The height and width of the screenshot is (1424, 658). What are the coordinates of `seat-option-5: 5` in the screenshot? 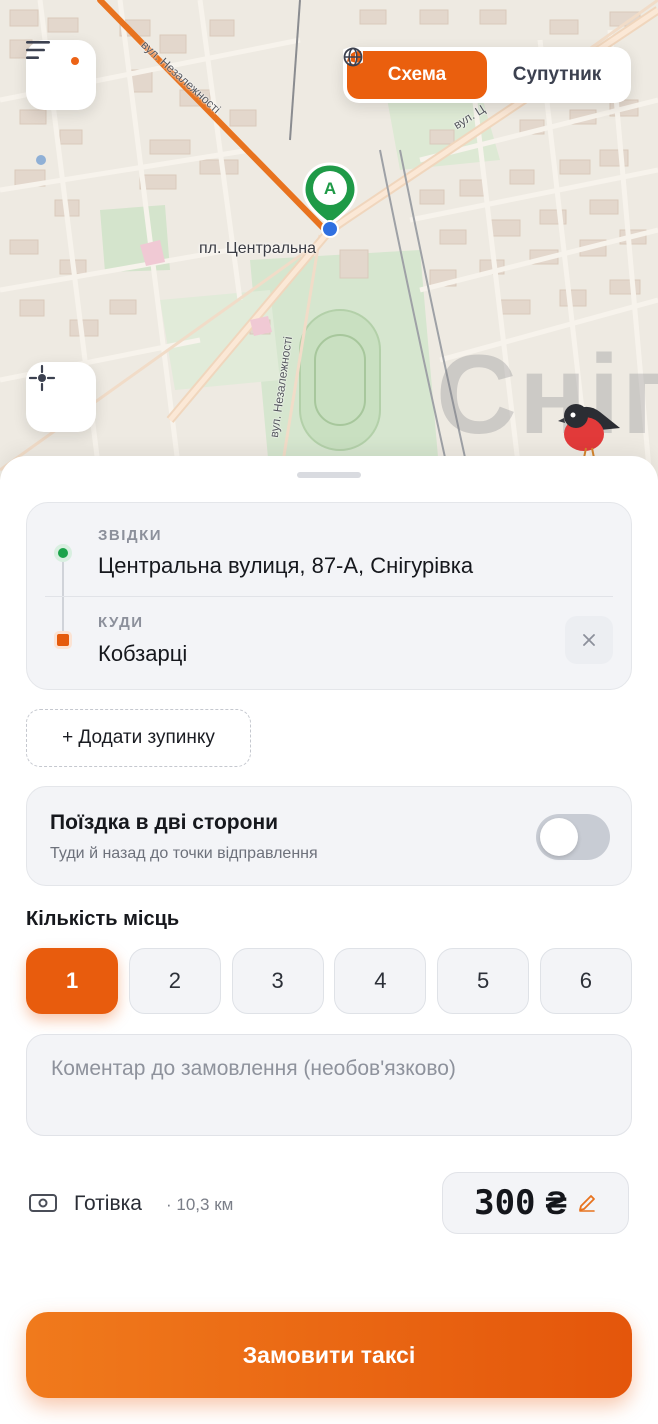 It's located at (483, 981).